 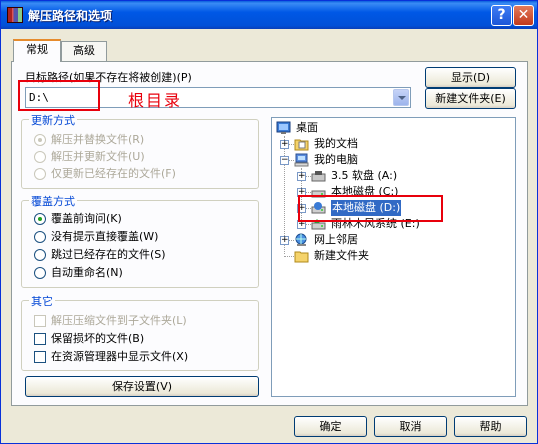 What do you see at coordinates (301, 239) in the screenshot?
I see `network-icon` at bounding box center [301, 239].